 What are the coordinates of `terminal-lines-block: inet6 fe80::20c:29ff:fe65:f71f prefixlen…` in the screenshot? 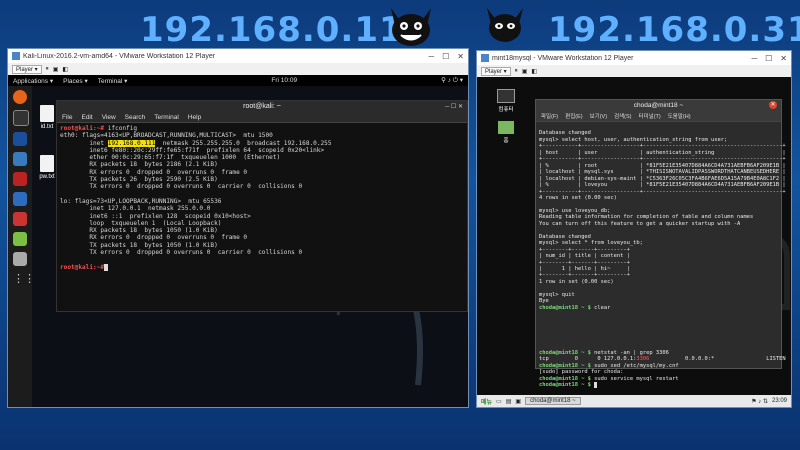 It's located at (192, 201).